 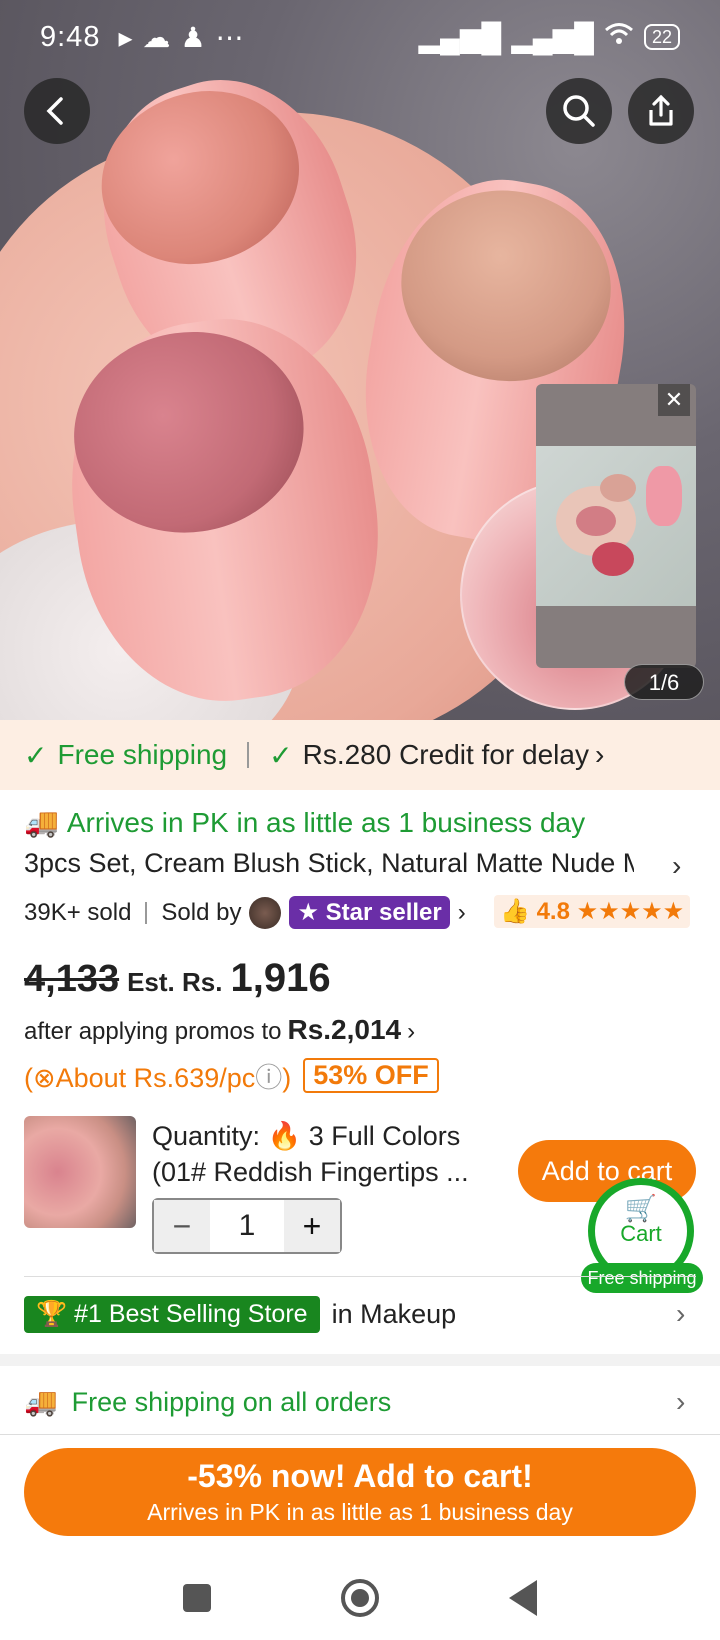 I want to click on search-icon, so click(x=579, y=111).